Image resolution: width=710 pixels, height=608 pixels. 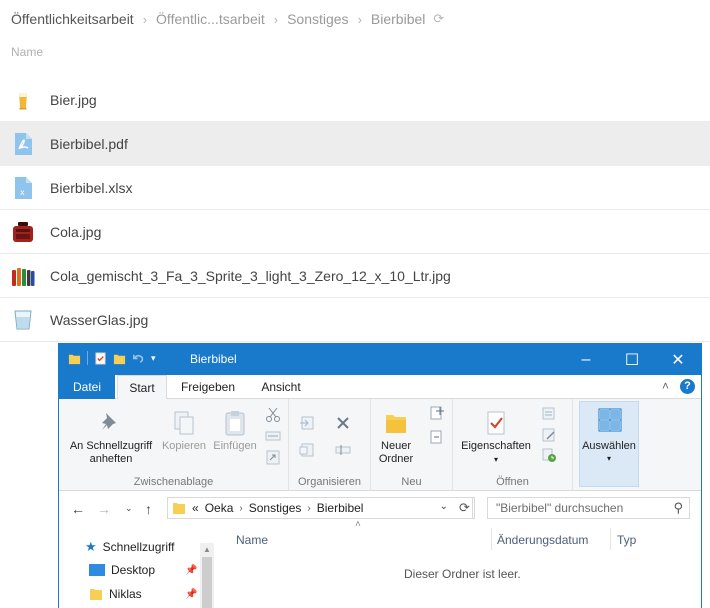 What do you see at coordinates (542, 540) in the screenshot?
I see `column-header-date: Änderungsdatum` at bounding box center [542, 540].